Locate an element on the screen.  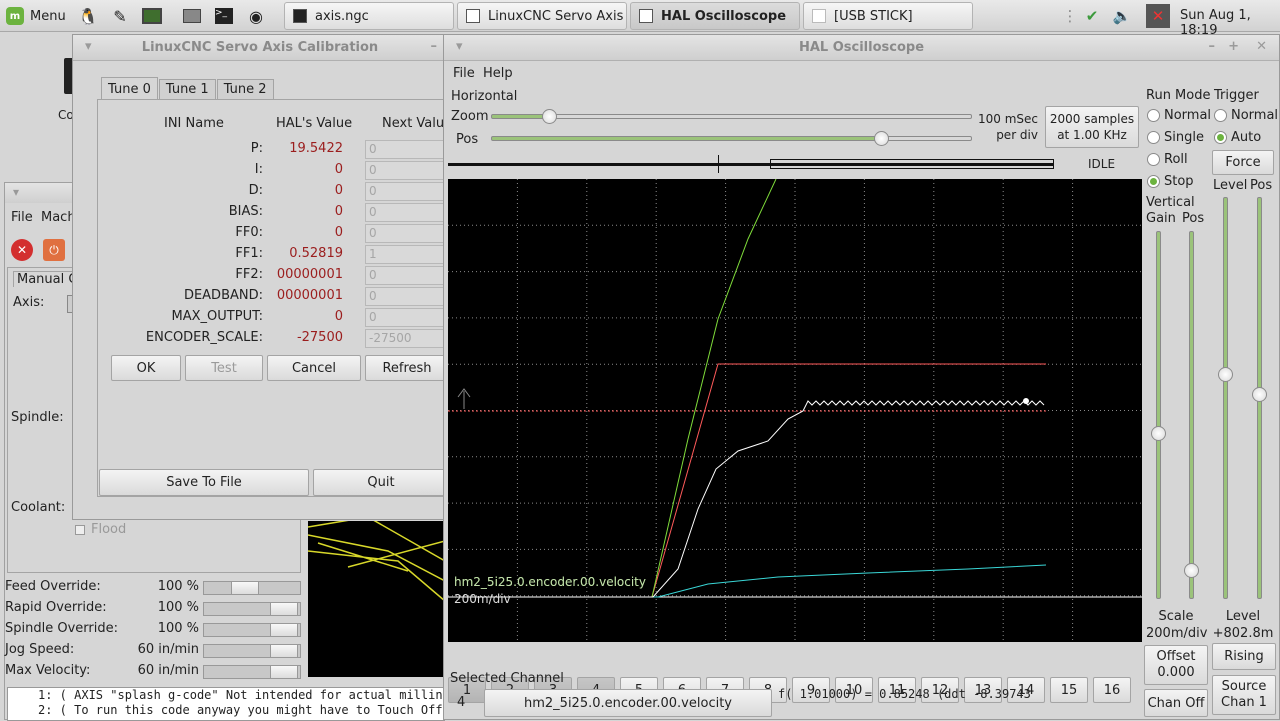
channel-button-15: 15 is located at coordinates (1069, 690).